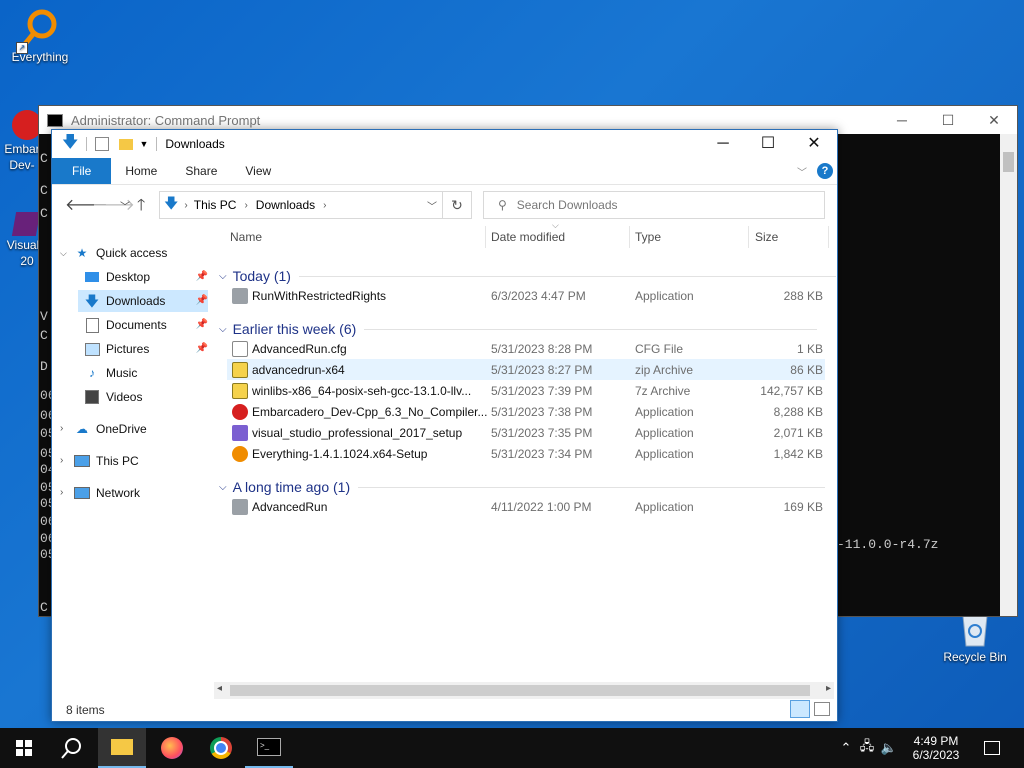 Image resolution: width=1024 pixels, height=768 pixels. Describe the element at coordinates (936, 748) in the screenshot. I see `clock: 4:49 PM 6/3/2023` at that location.